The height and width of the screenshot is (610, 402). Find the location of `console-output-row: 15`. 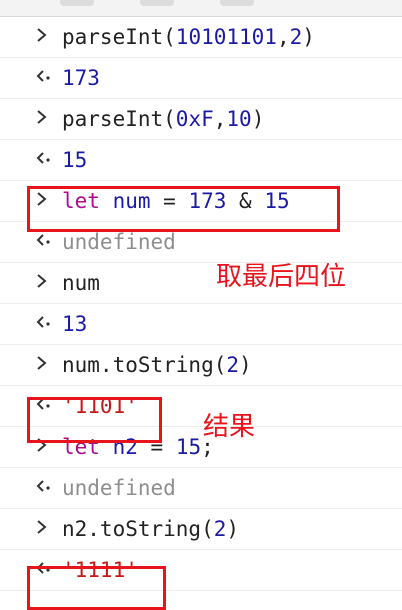

console-output-row: 15 is located at coordinates (201, 160).